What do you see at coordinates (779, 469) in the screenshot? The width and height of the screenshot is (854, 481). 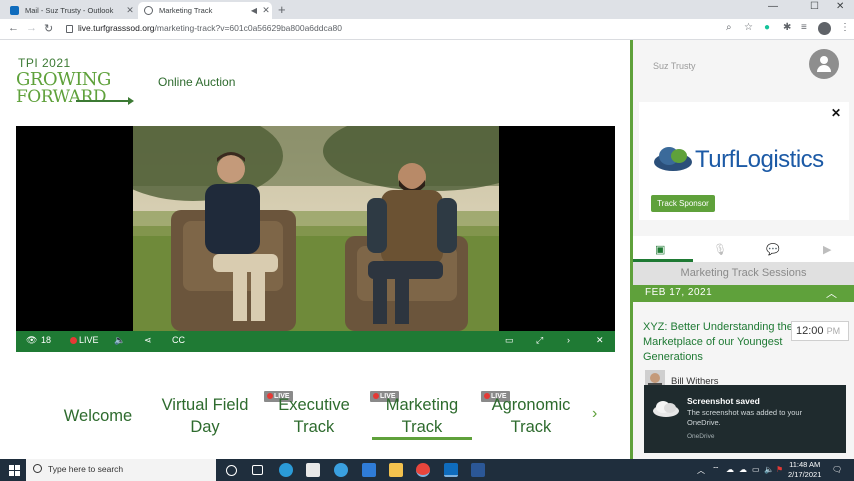 I see `flag-icon: ⚑` at bounding box center [779, 469].